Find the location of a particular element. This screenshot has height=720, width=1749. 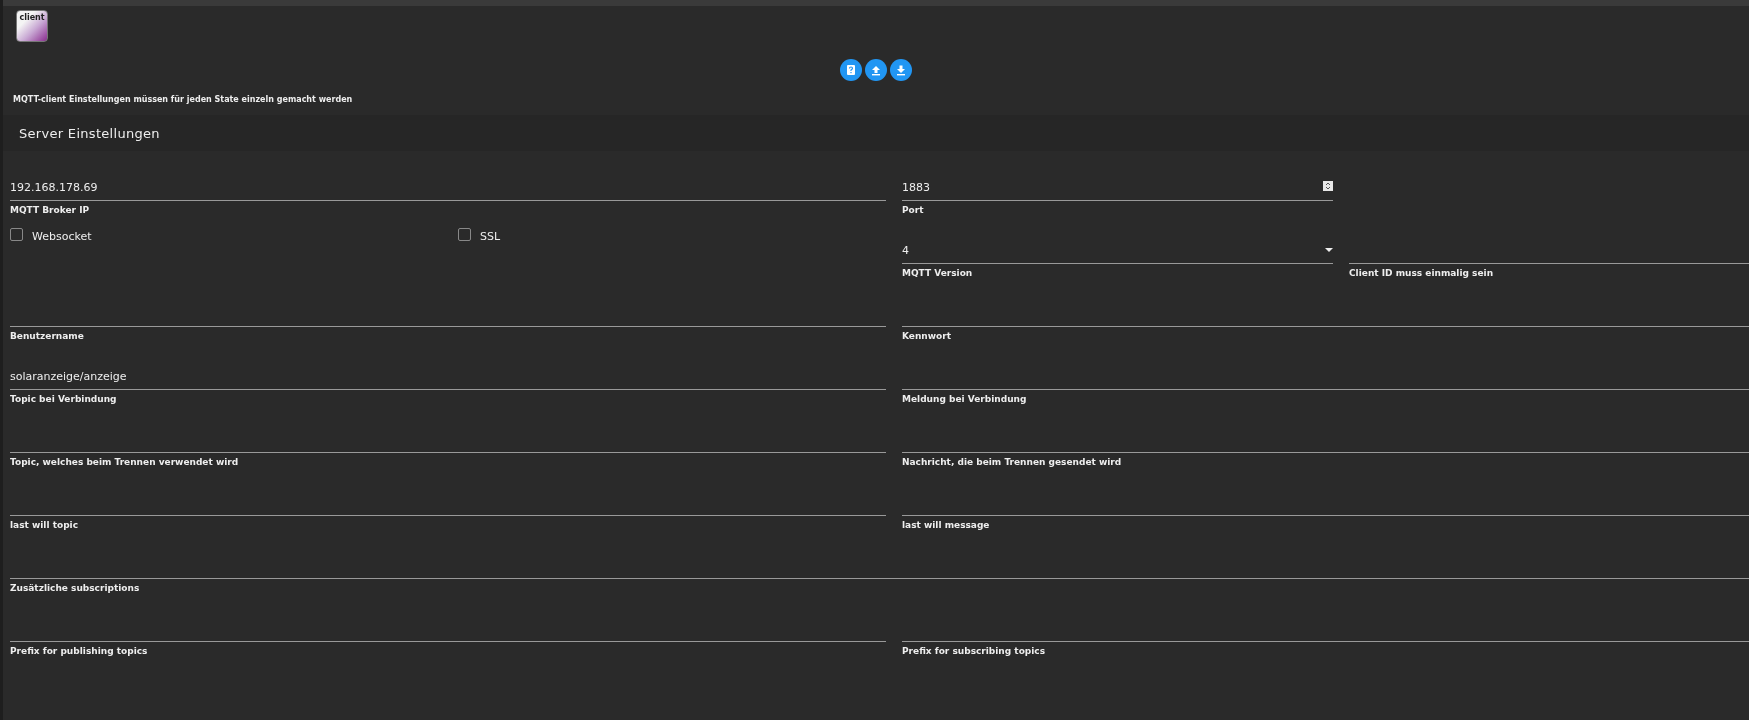

help-icon is located at coordinates (851, 70).